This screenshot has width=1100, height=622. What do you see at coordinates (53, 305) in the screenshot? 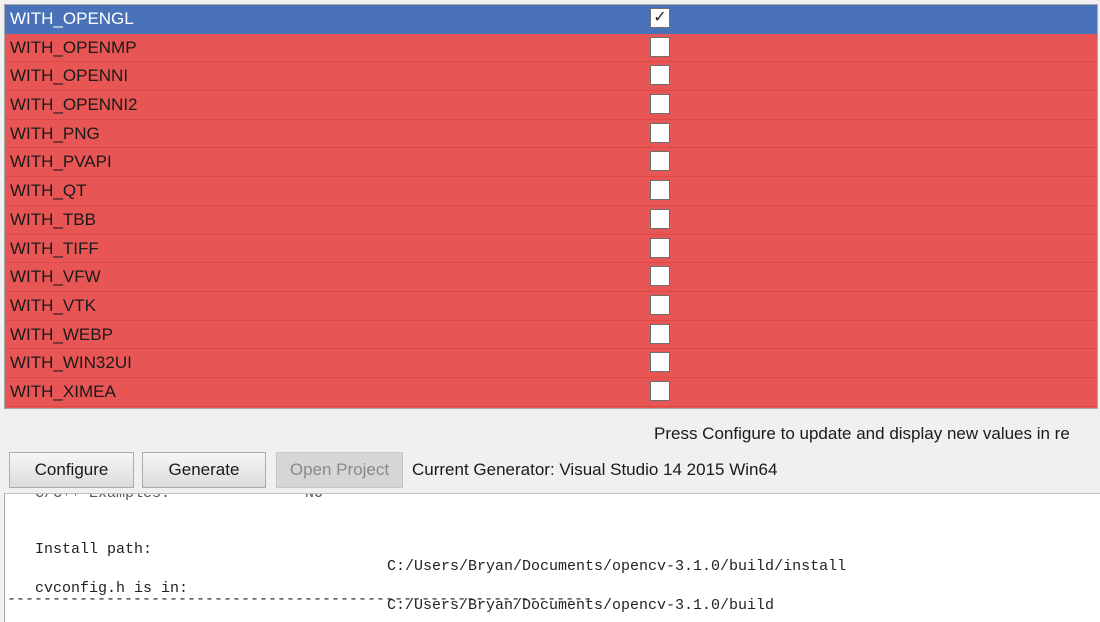
I see `cache-entry-name: WITH_VTK` at bounding box center [53, 305].